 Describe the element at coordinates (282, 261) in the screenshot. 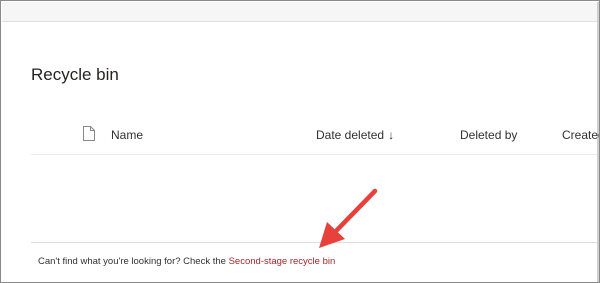

I see `second-stage-recycle-bin-link: Second-stage recycle bin` at that location.